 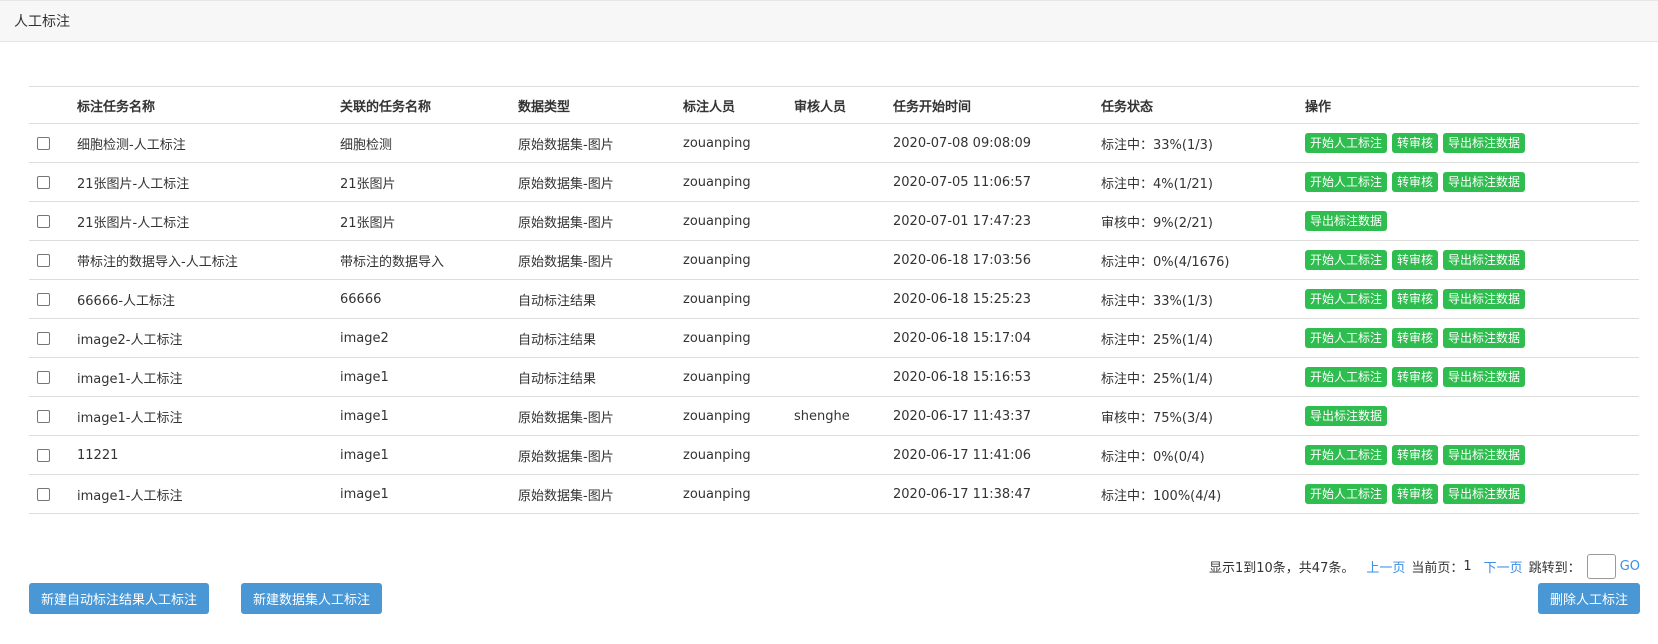 What do you see at coordinates (208, 105) in the screenshot?
I see `column-header: 标注任务名称` at bounding box center [208, 105].